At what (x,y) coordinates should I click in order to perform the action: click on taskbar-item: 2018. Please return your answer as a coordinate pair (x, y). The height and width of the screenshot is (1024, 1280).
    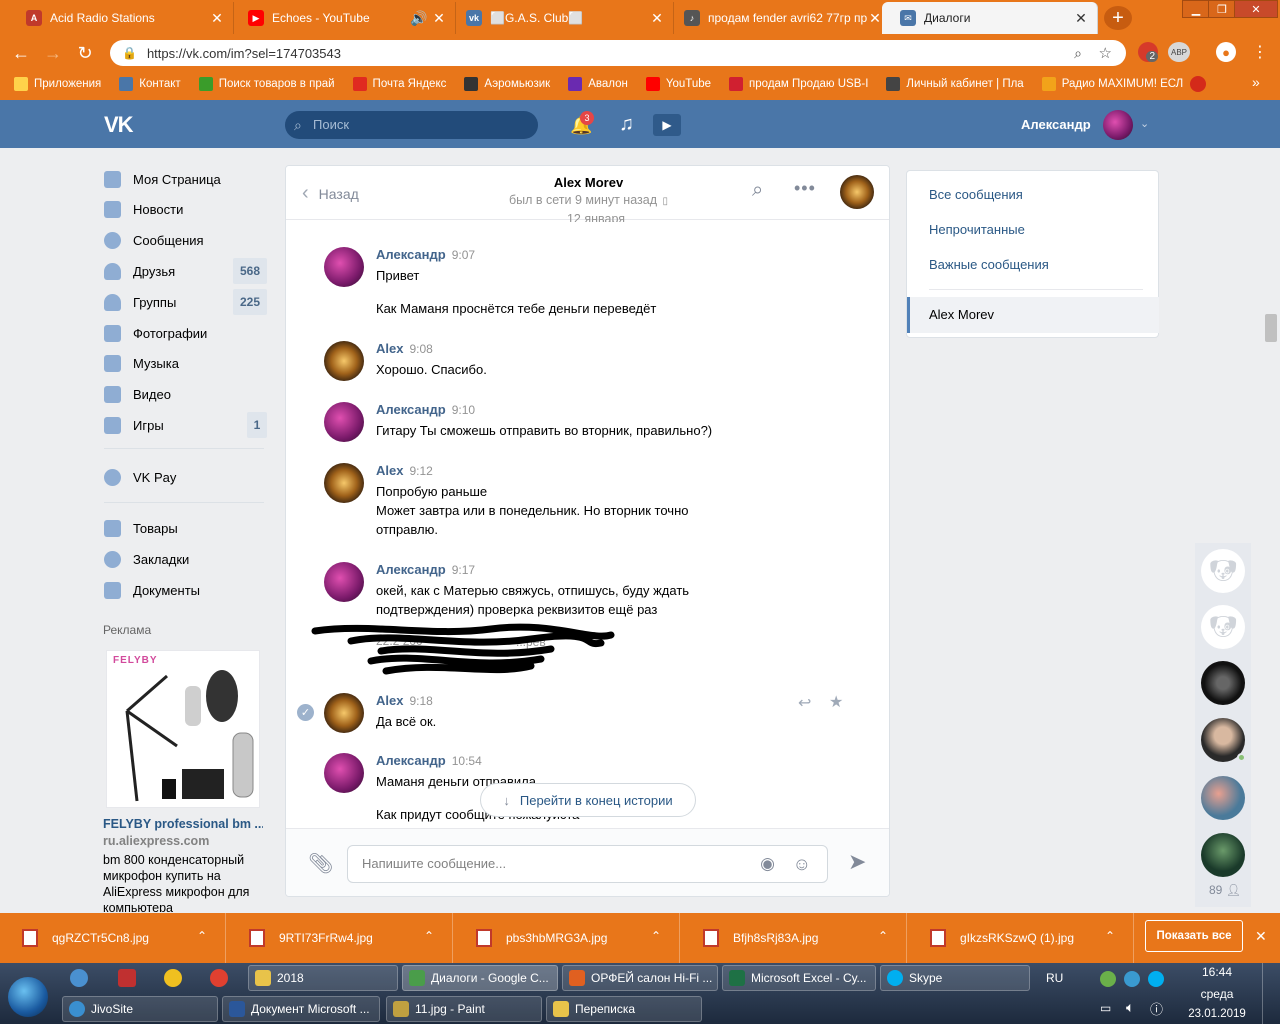
    Looking at the image, I should click on (323, 978).